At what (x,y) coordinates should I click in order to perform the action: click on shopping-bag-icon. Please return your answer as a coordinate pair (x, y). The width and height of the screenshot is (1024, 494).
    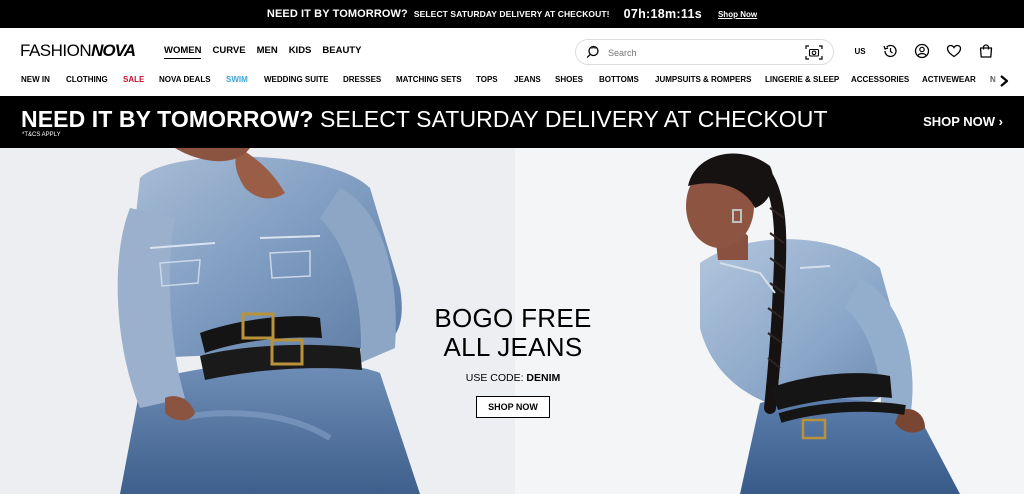
    Looking at the image, I should click on (986, 51).